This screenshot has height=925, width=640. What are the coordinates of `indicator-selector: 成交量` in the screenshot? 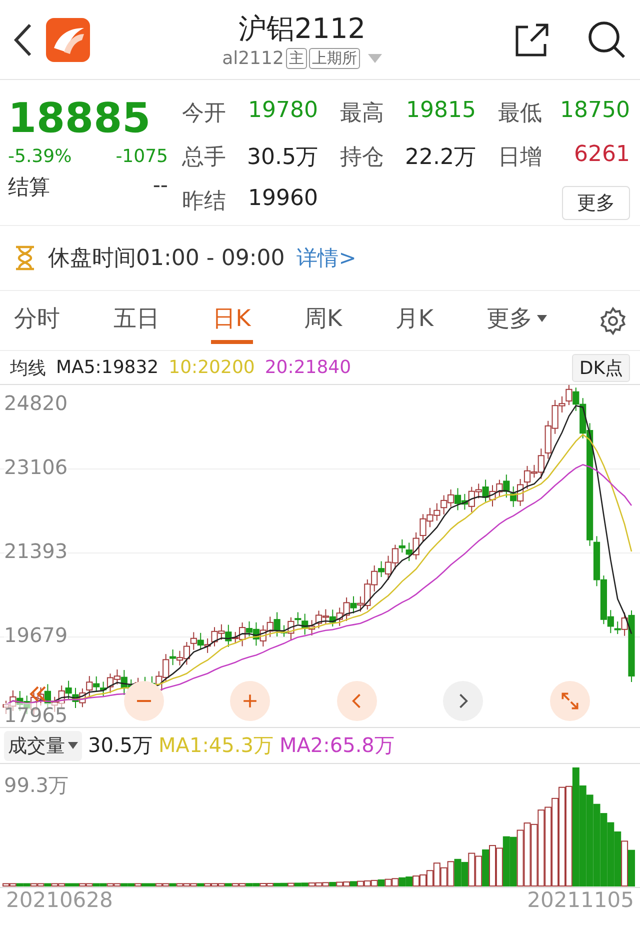 It's located at (43, 745).